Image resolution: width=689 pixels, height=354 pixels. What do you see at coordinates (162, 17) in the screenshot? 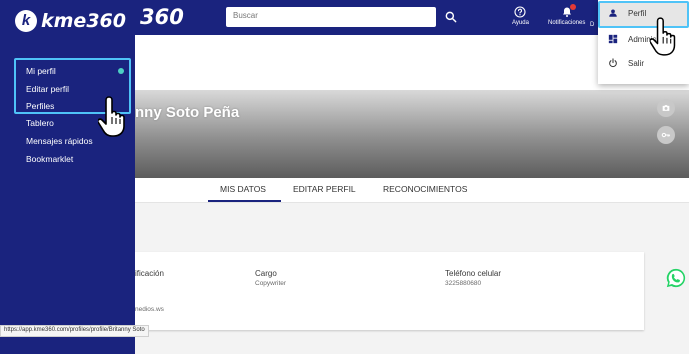
I see `logo-text-partial: 360` at bounding box center [162, 17].